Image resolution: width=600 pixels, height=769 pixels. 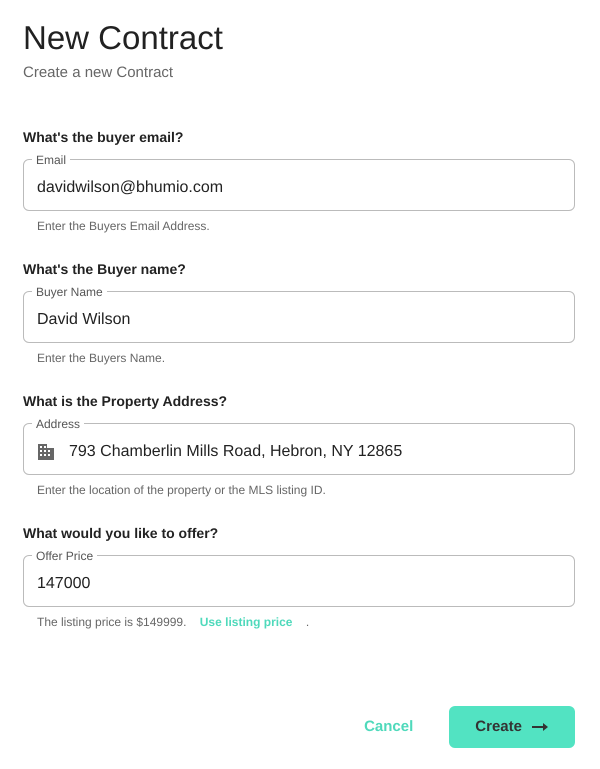 I want to click on field-label: Email, so click(x=51, y=160).